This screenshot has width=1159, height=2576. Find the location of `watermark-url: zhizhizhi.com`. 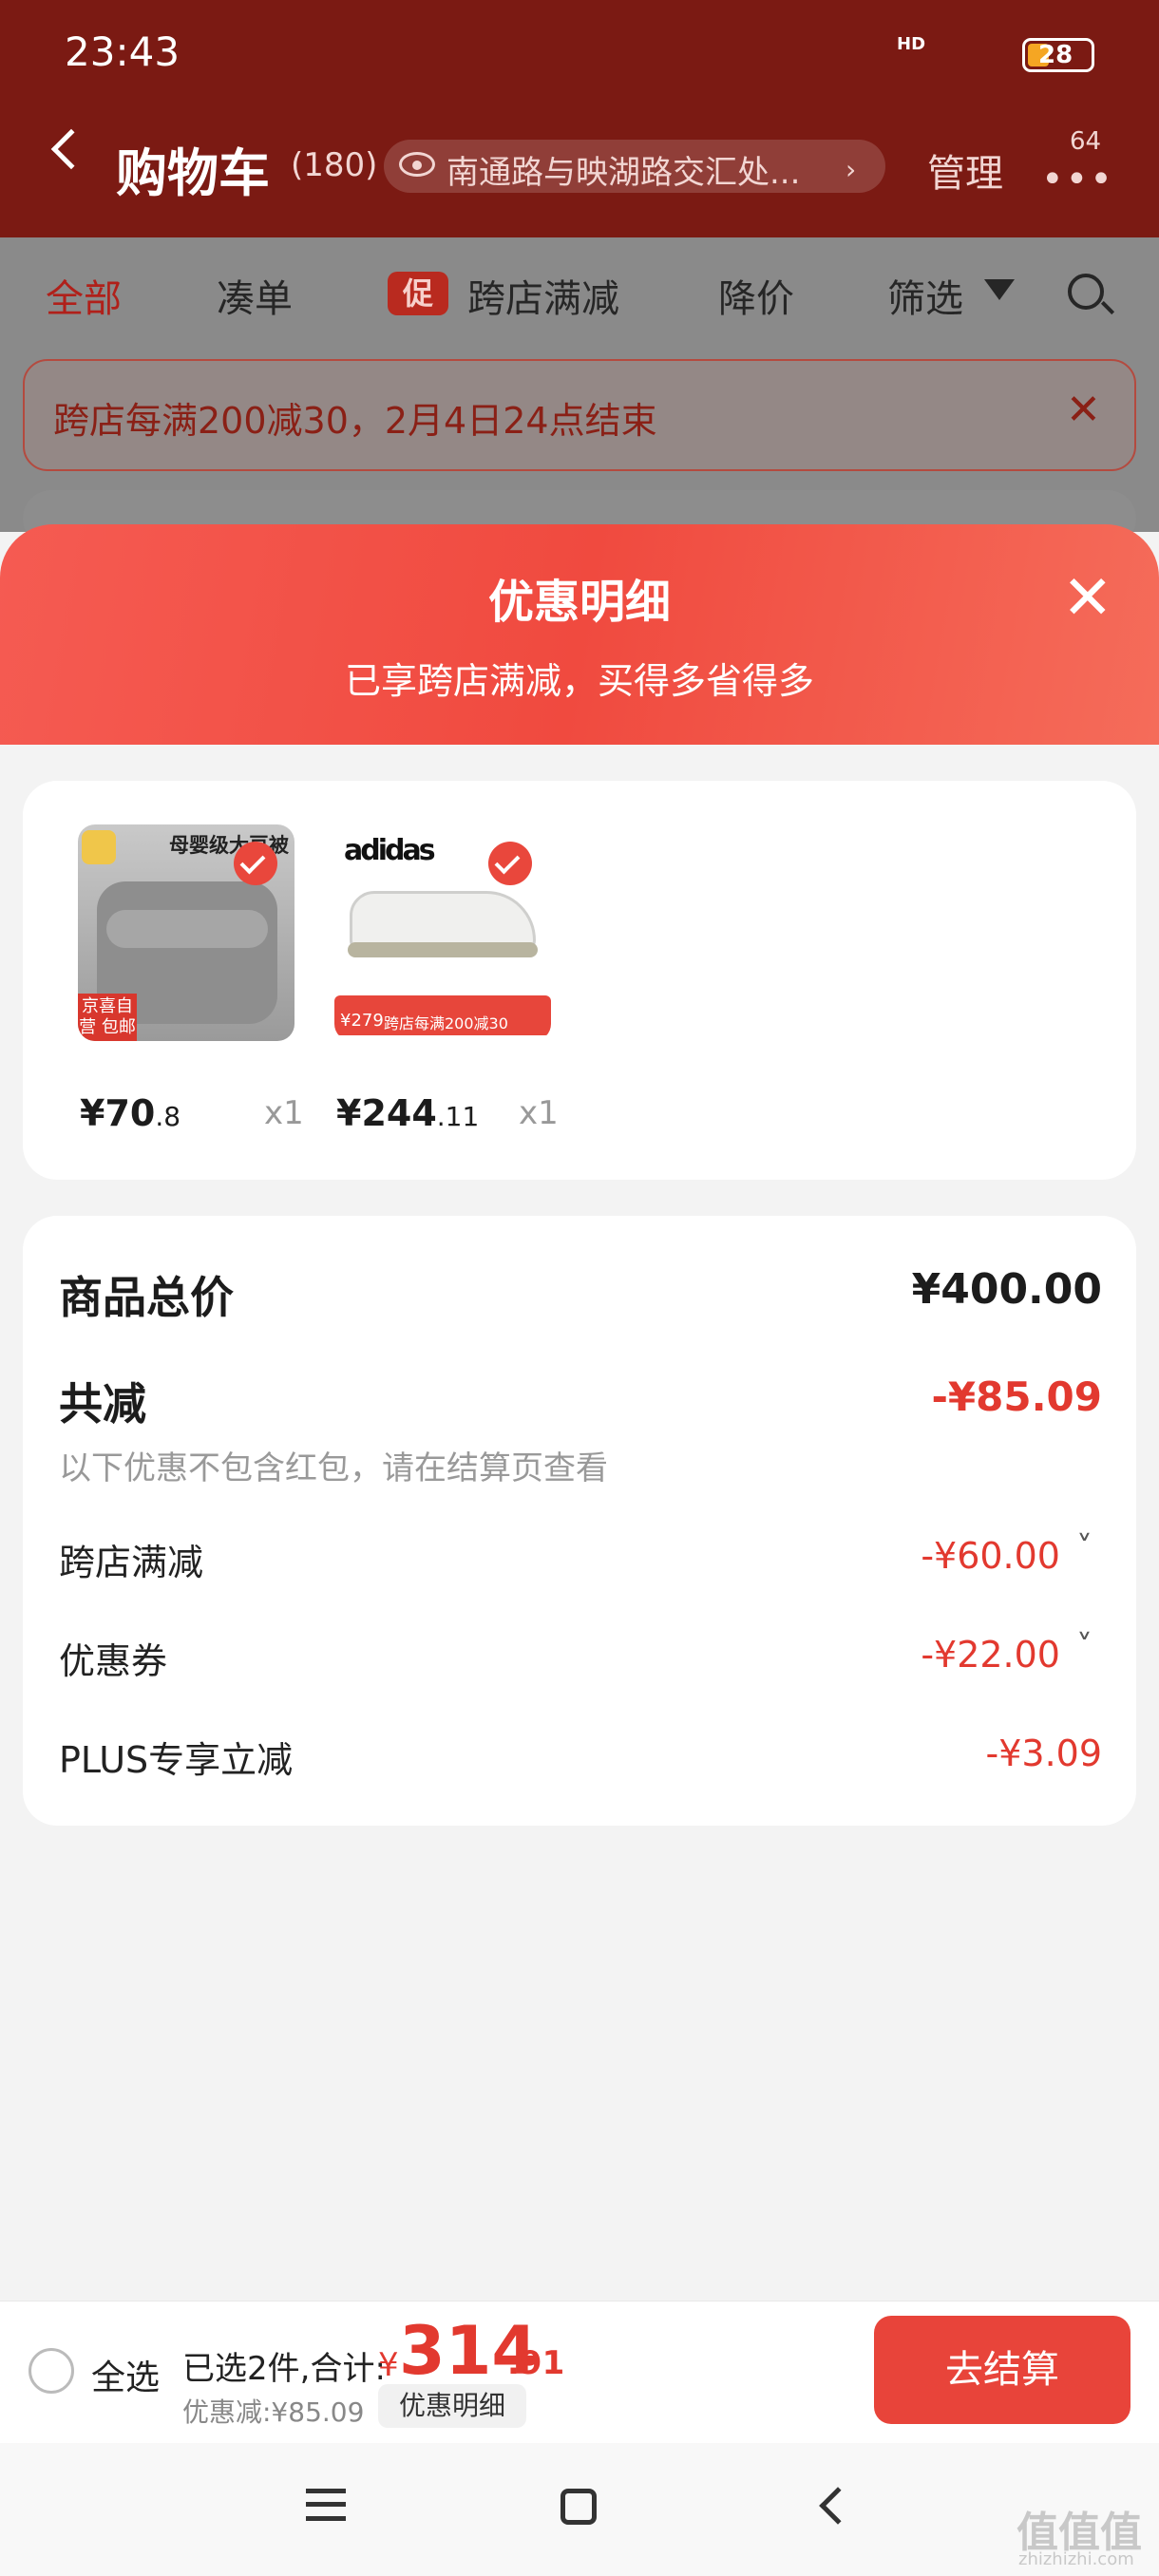

watermark-url: zhizhizhi.com is located at coordinates (1076, 2559).